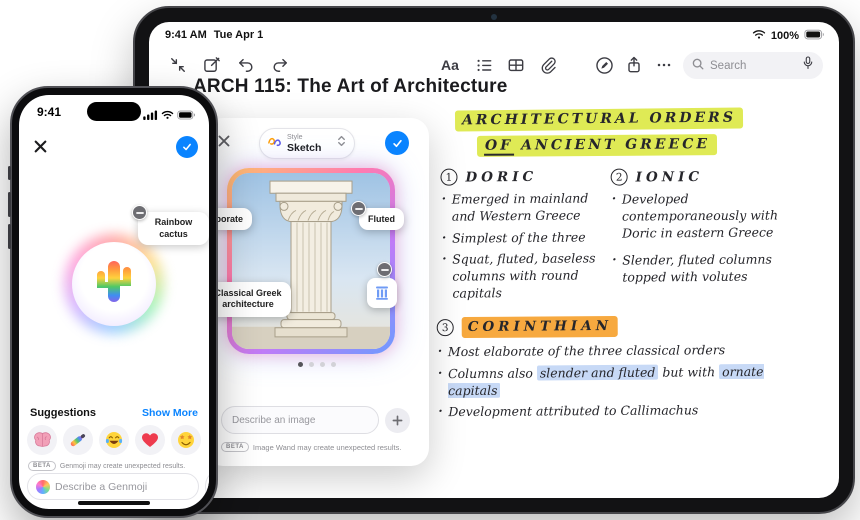 This screenshot has width=860, height=520. I want to click on text-format-icon: Aa, so click(450, 65).